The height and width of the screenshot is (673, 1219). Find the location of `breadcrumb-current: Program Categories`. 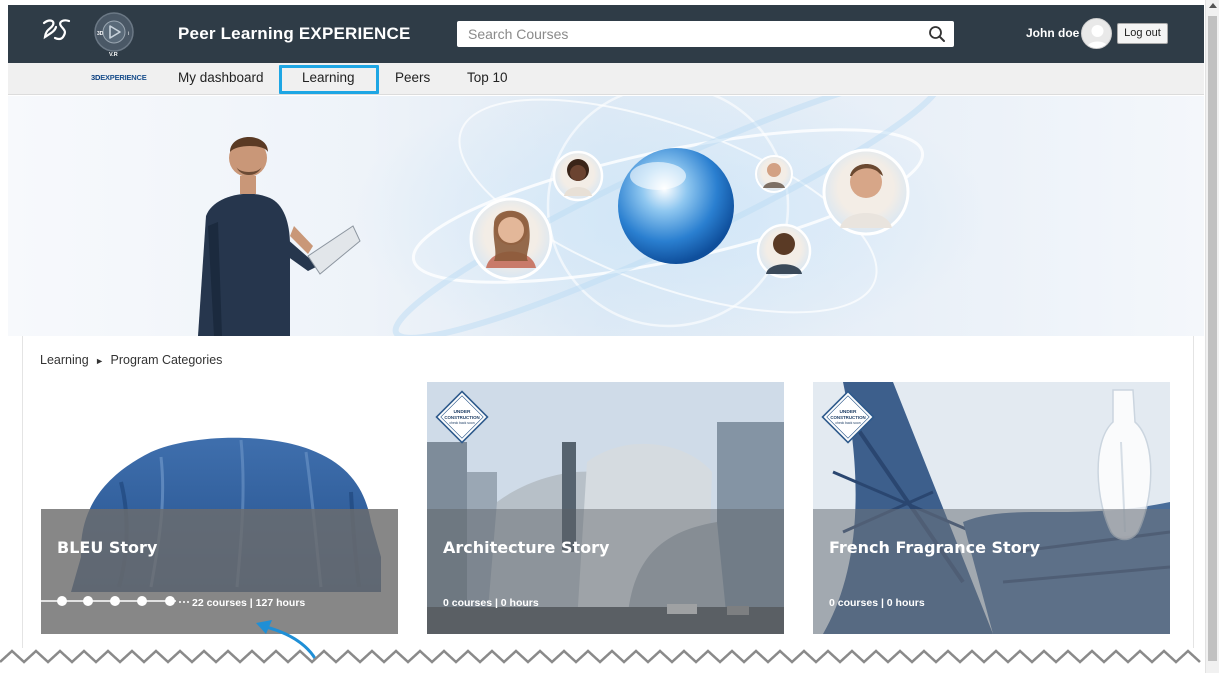

breadcrumb-current: Program Categories is located at coordinates (166, 360).